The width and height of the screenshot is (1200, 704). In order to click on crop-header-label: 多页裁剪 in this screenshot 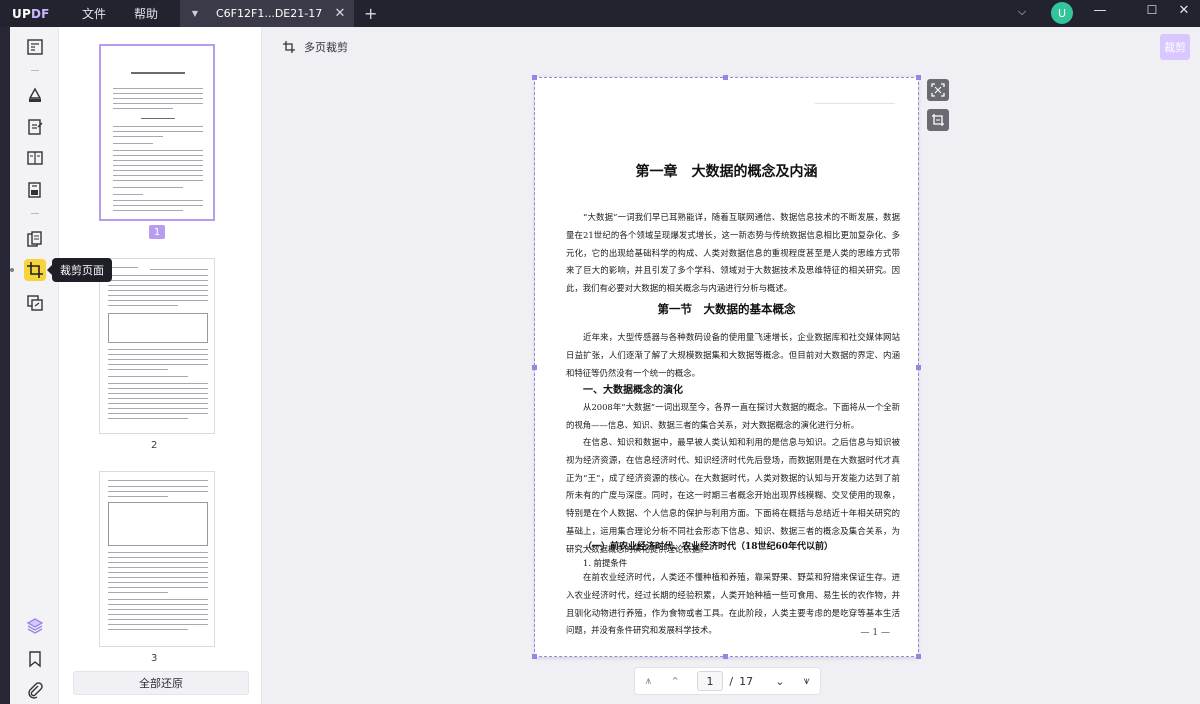, I will do `click(326, 47)`.